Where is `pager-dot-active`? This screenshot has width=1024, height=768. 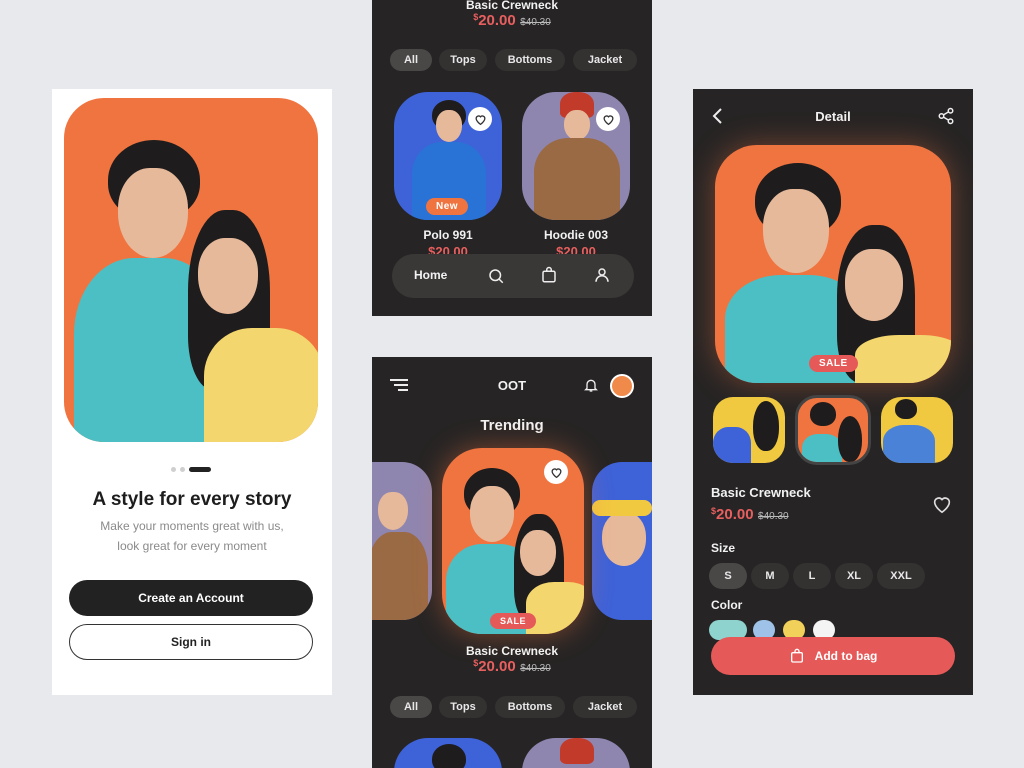 pager-dot-active is located at coordinates (200, 469).